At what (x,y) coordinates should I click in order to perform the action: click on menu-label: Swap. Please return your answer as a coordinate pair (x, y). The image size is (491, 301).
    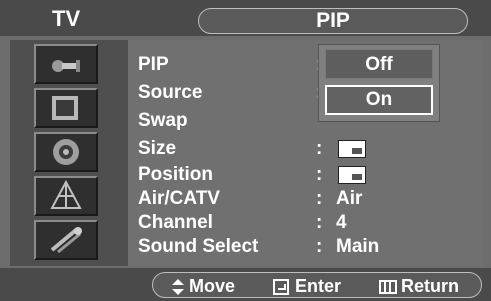
    Looking at the image, I should click on (163, 120).